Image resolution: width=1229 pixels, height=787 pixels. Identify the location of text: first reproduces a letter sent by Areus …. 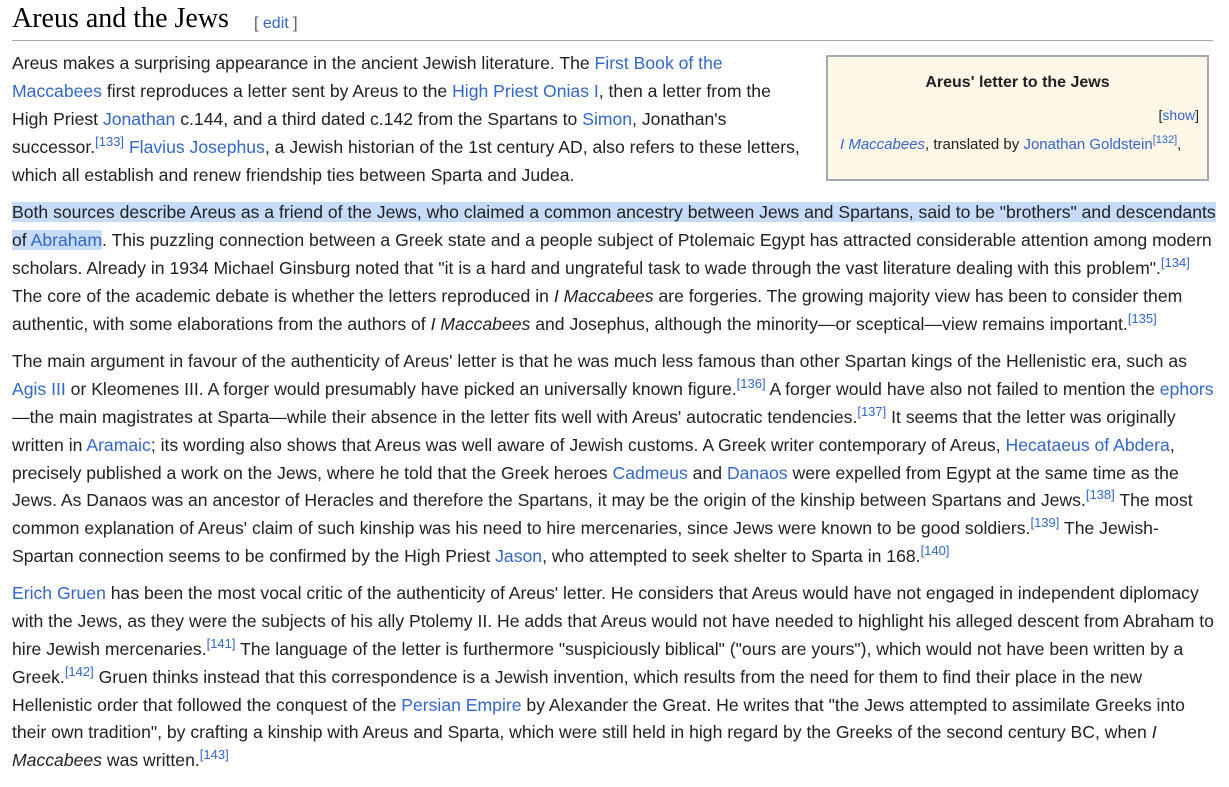
(277, 90).